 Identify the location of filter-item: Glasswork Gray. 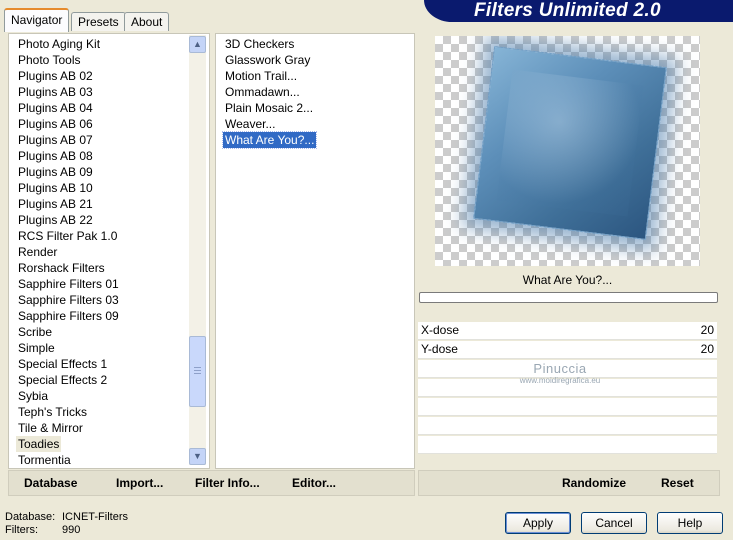
(267, 60).